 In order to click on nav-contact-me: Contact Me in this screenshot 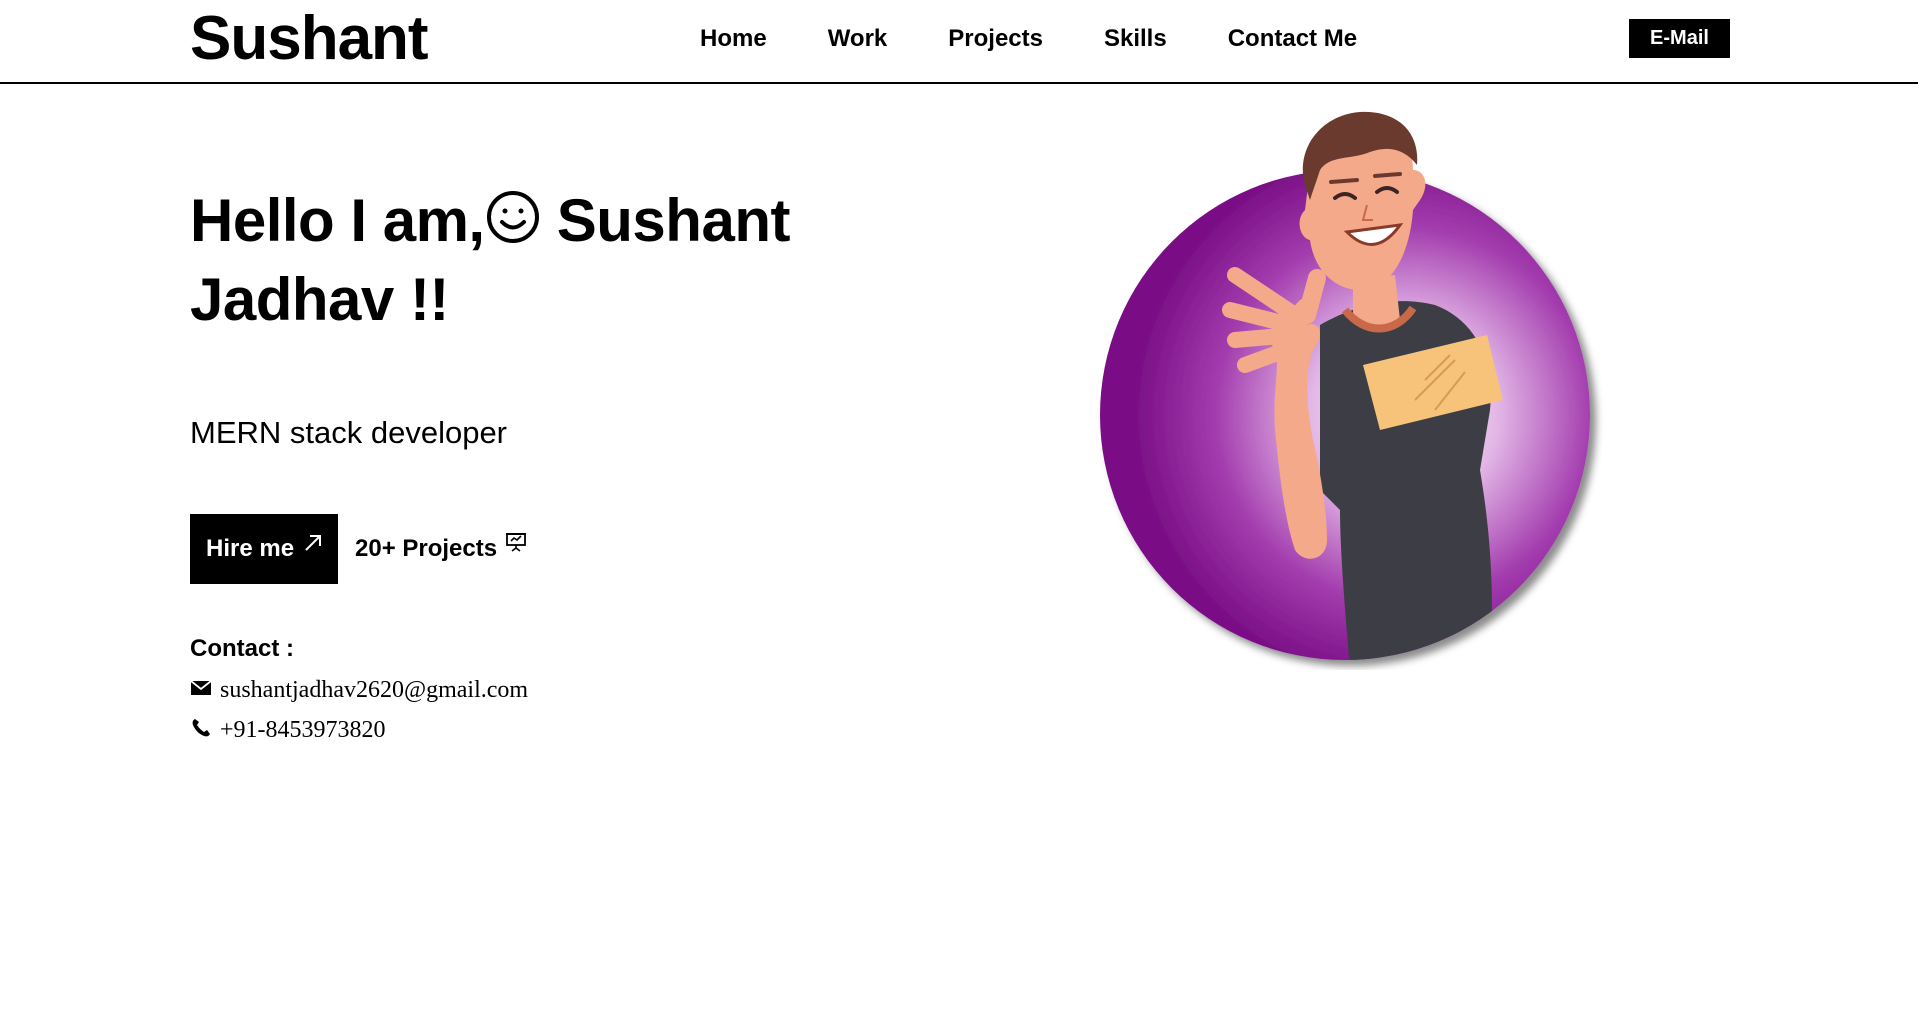, I will do `click(1292, 39)`.